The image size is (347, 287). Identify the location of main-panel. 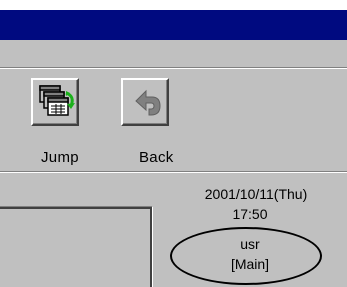
(76, 247).